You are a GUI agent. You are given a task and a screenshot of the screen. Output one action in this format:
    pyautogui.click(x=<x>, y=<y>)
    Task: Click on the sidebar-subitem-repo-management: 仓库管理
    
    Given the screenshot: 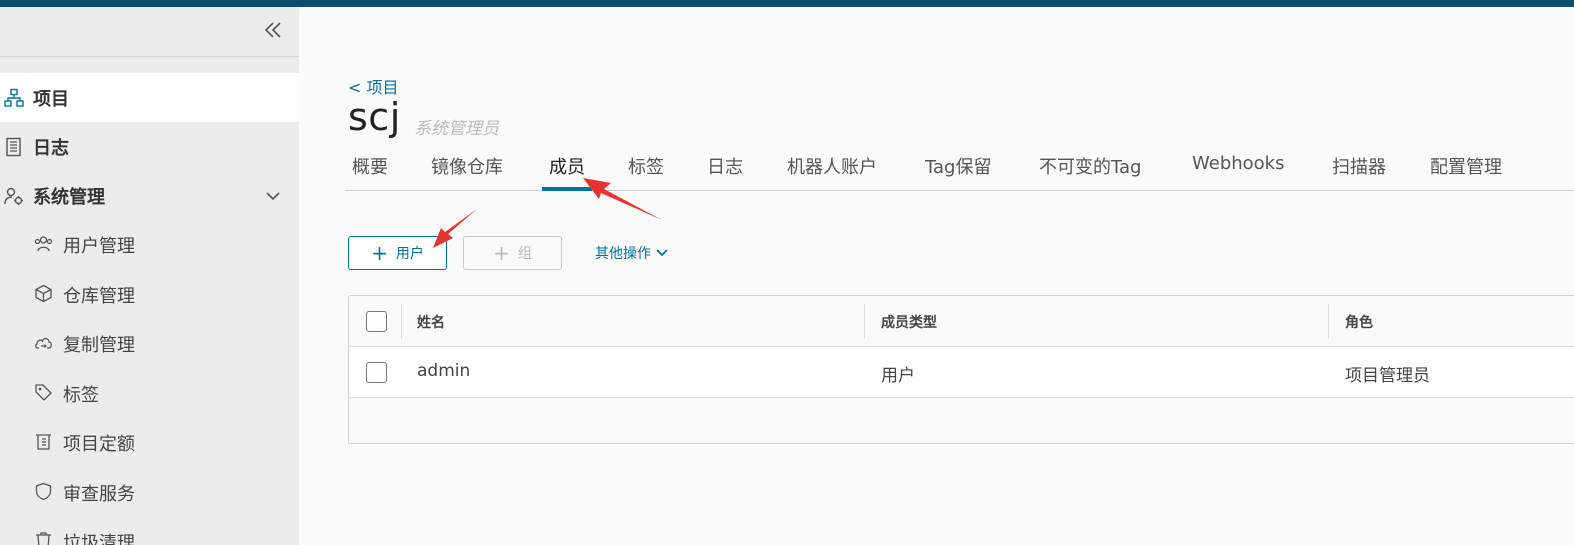 What is the action you would take?
    pyautogui.click(x=149, y=295)
    